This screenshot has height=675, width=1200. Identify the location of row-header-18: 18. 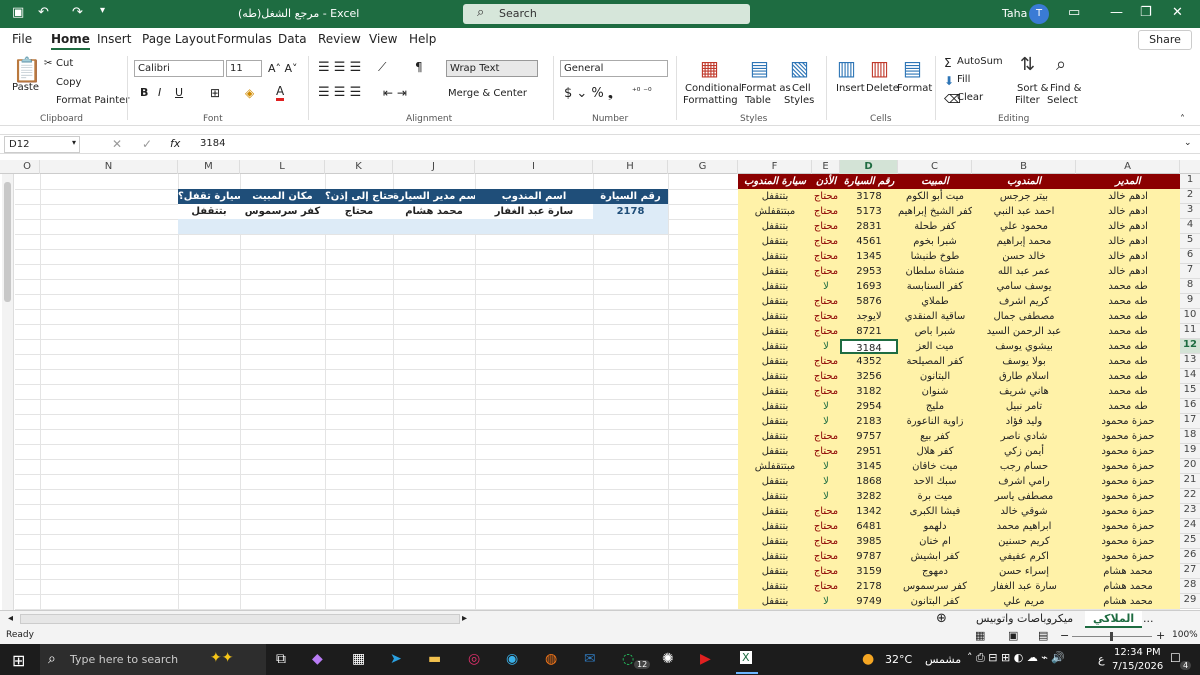
(1190, 436).